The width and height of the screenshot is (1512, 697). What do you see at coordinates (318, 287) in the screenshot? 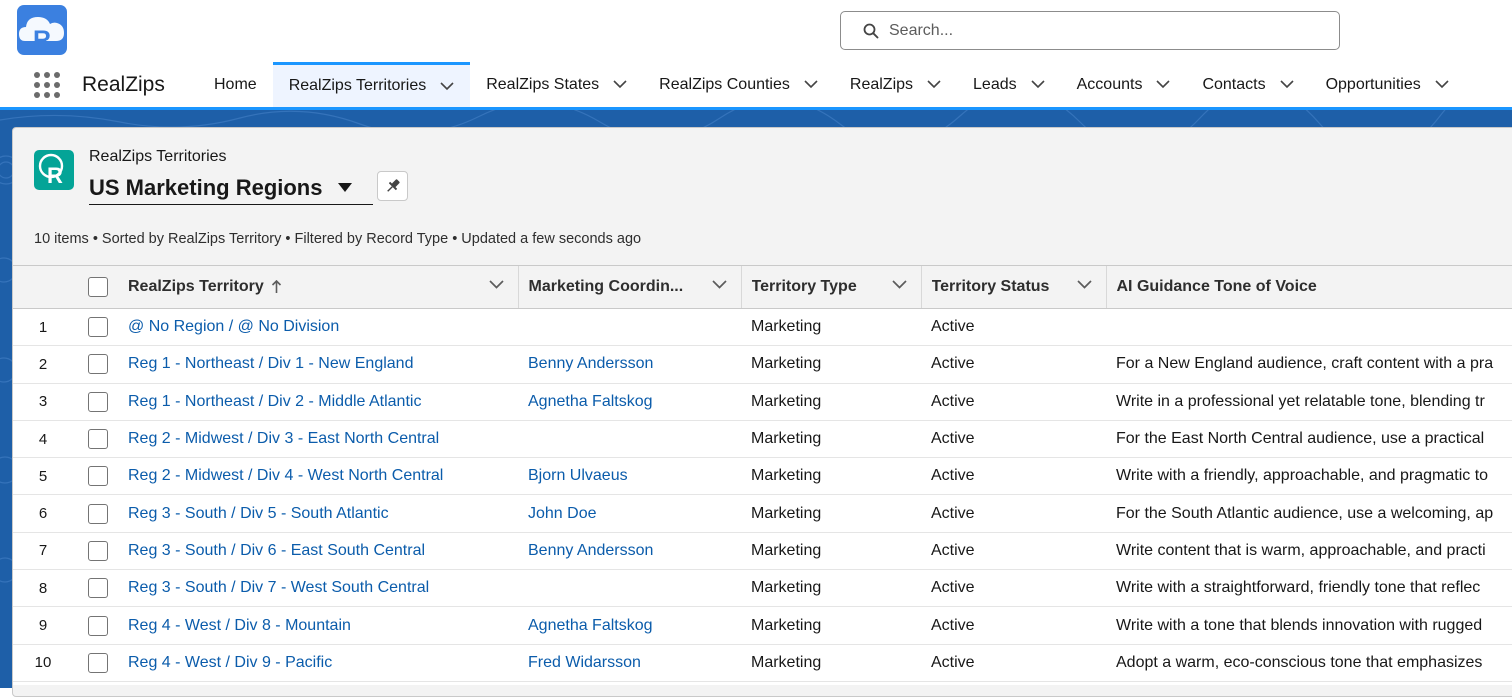
I see `column-header-territory: RealZips Territory` at bounding box center [318, 287].